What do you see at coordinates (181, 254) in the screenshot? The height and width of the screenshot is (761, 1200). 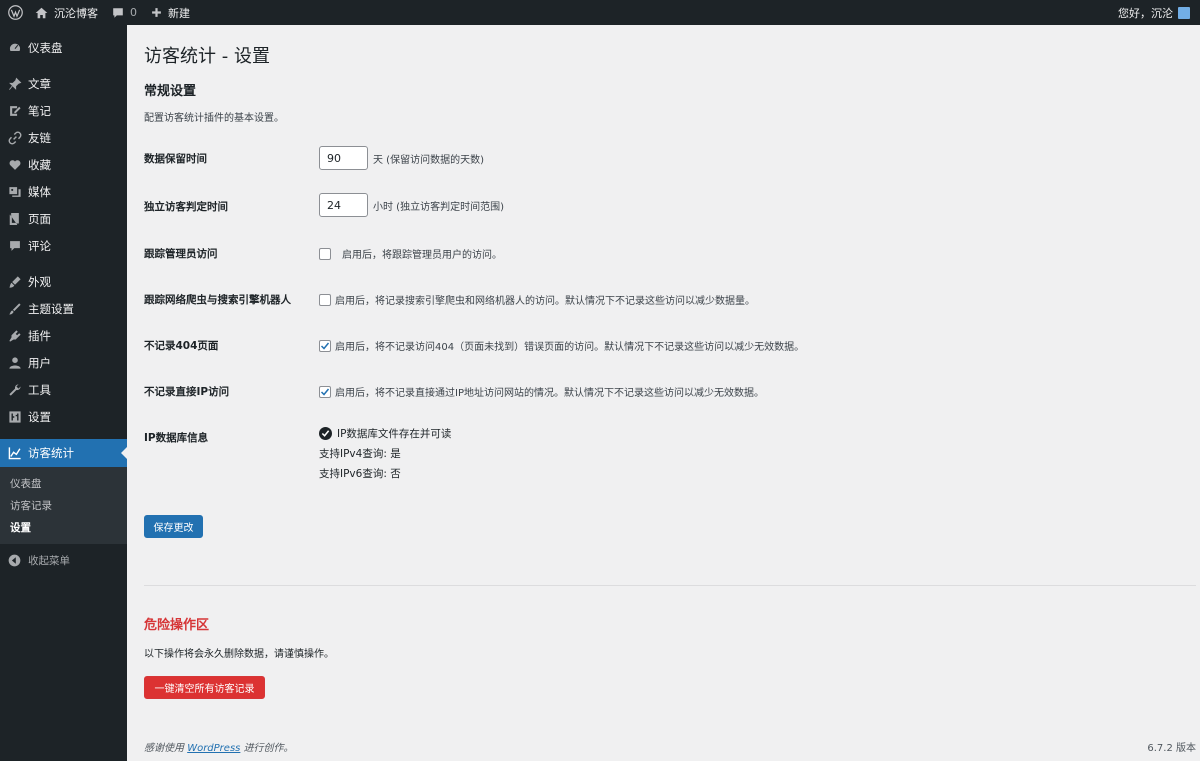 I see `track-admin-label: 跟踪管理员访问` at bounding box center [181, 254].